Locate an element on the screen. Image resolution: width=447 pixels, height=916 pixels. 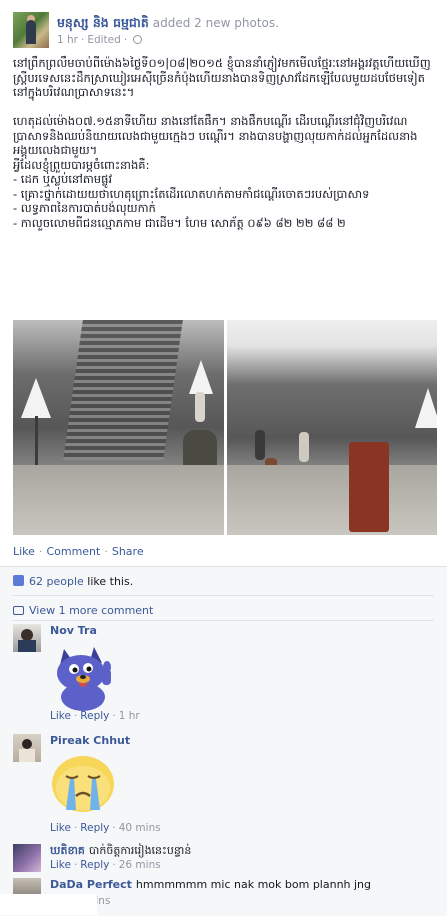
post-meta: 1 hr · Edited · is located at coordinates (100, 40).